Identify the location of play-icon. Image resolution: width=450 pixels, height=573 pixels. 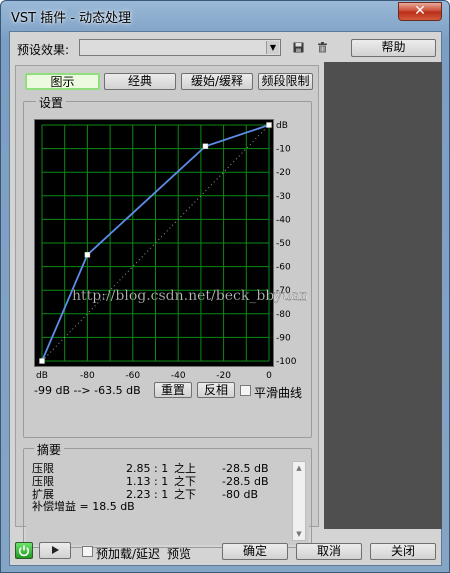
(55, 550).